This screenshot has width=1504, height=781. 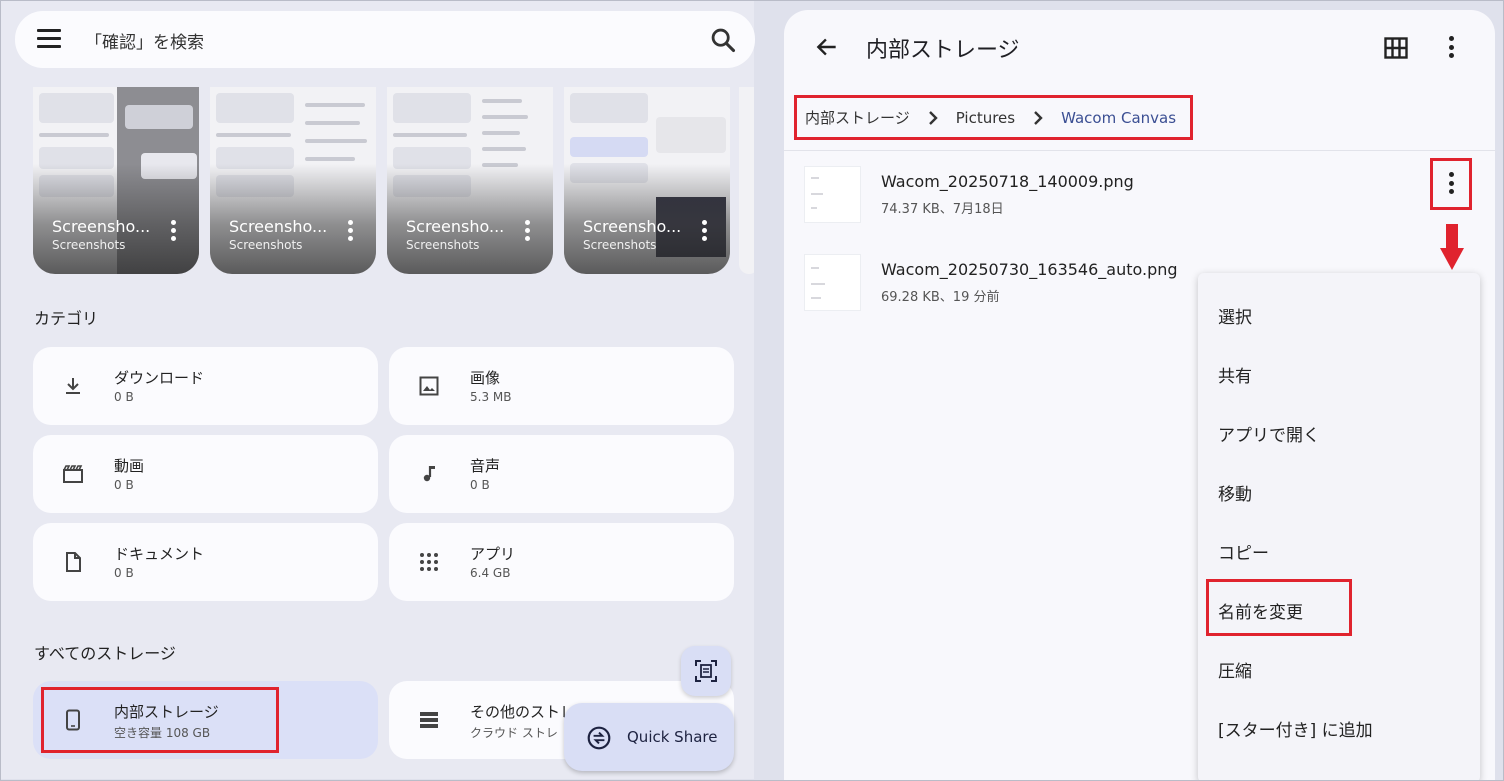 I want to click on storage-label: 内部ストレージ, so click(x=166, y=712).